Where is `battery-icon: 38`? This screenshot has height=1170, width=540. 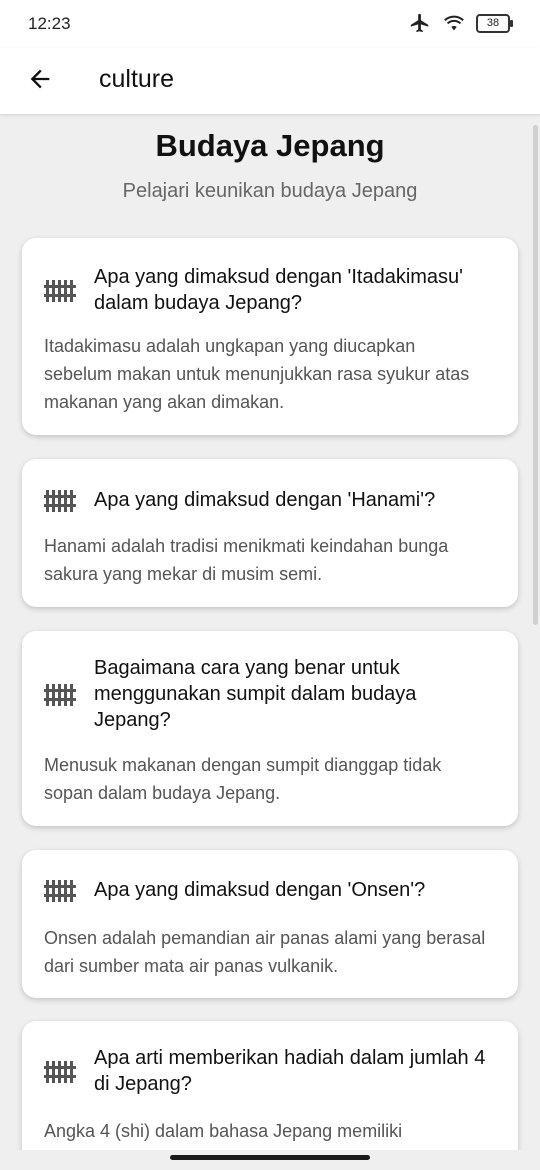 battery-icon: 38 is located at coordinates (494, 23).